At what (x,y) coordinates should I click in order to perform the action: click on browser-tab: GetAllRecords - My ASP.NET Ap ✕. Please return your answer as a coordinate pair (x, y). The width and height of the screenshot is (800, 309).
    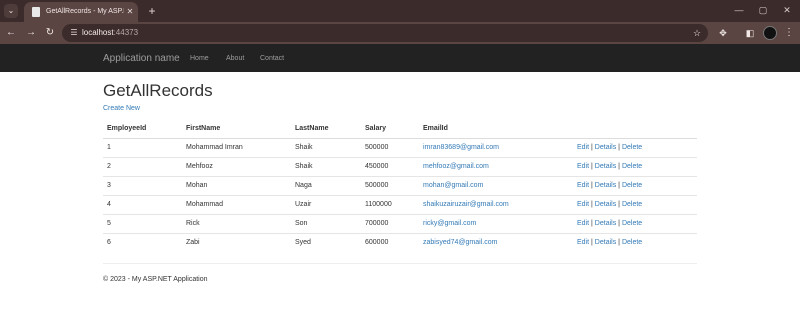
    Looking at the image, I should click on (81, 12).